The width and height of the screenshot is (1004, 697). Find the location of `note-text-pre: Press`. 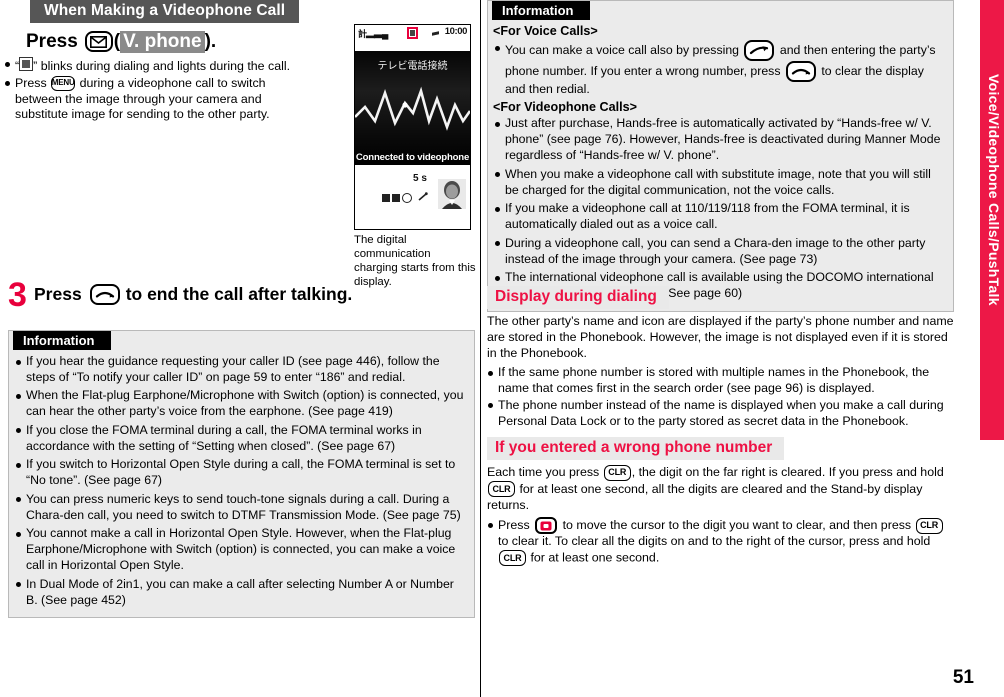

note-text-pre: Press is located at coordinates (31, 82).